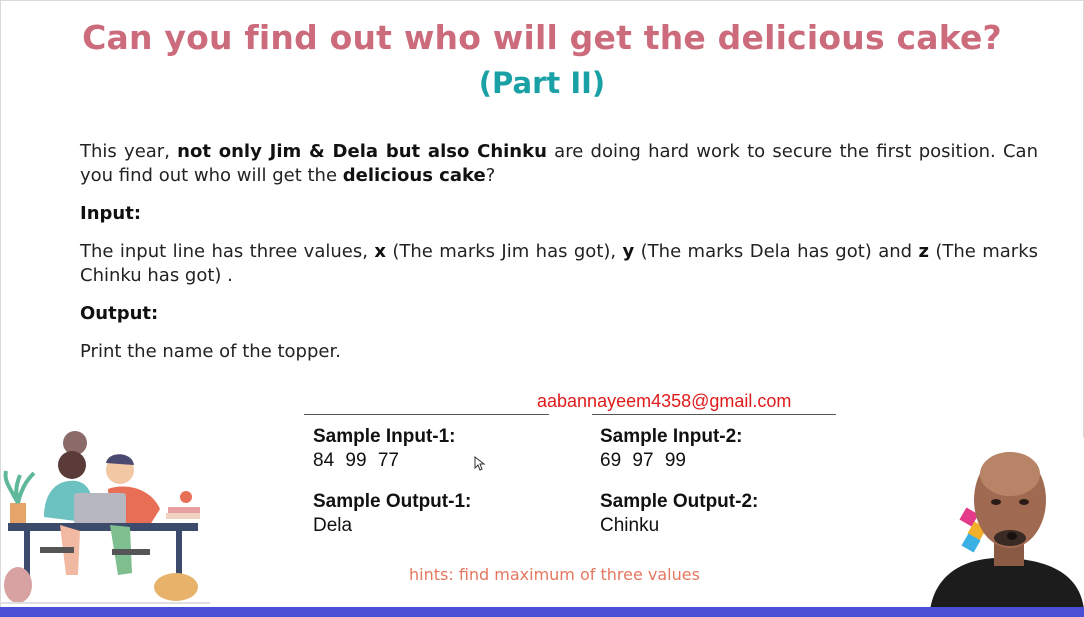 The height and width of the screenshot is (617, 1084). What do you see at coordinates (542, 612) in the screenshot?
I see `bottom-bar` at bounding box center [542, 612].